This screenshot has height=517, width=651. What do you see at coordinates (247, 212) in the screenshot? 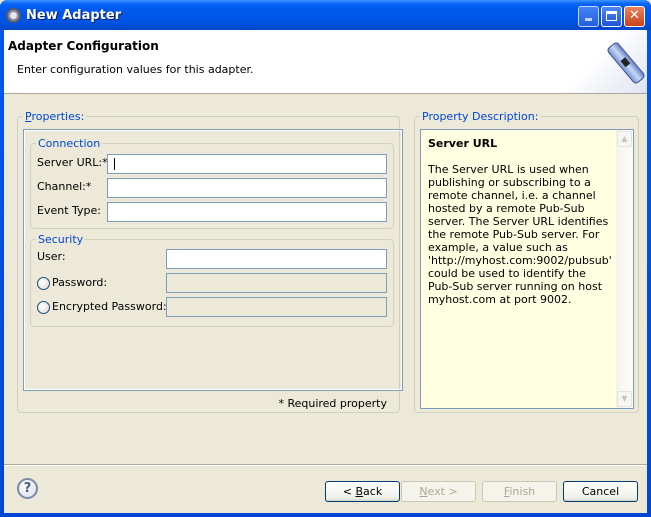
I see `event-type-input` at bounding box center [247, 212].